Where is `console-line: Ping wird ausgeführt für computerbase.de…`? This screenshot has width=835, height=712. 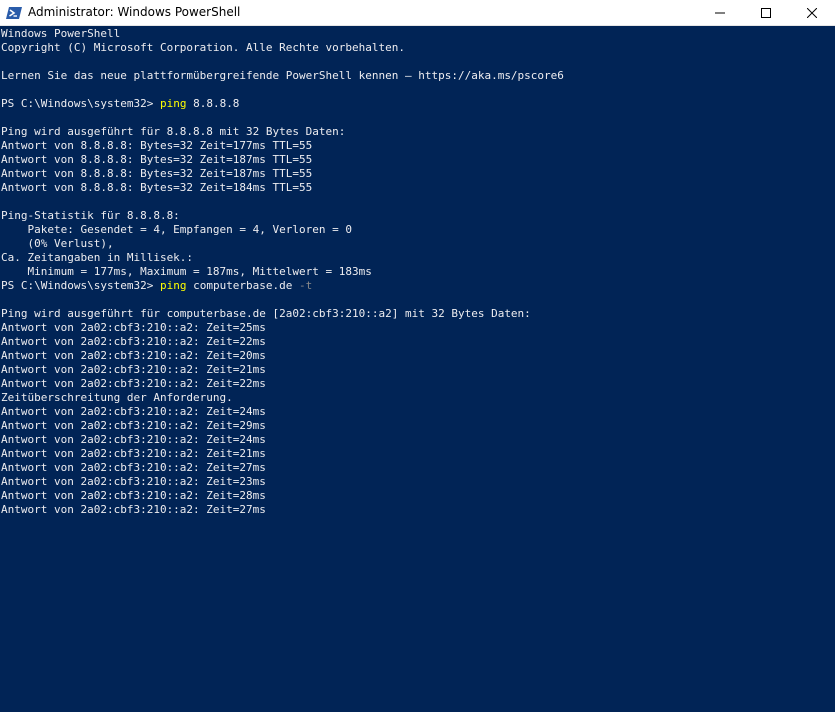 console-line: Ping wird ausgeführt für computerbase.de… is located at coordinates (266, 313).